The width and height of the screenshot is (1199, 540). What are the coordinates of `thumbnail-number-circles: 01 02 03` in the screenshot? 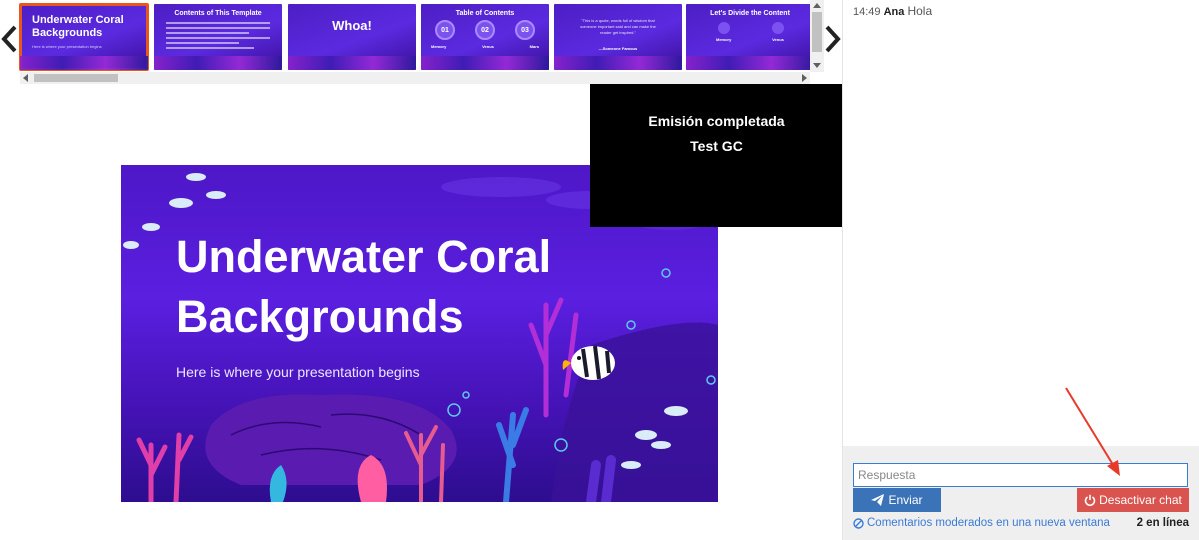 It's located at (485, 30).